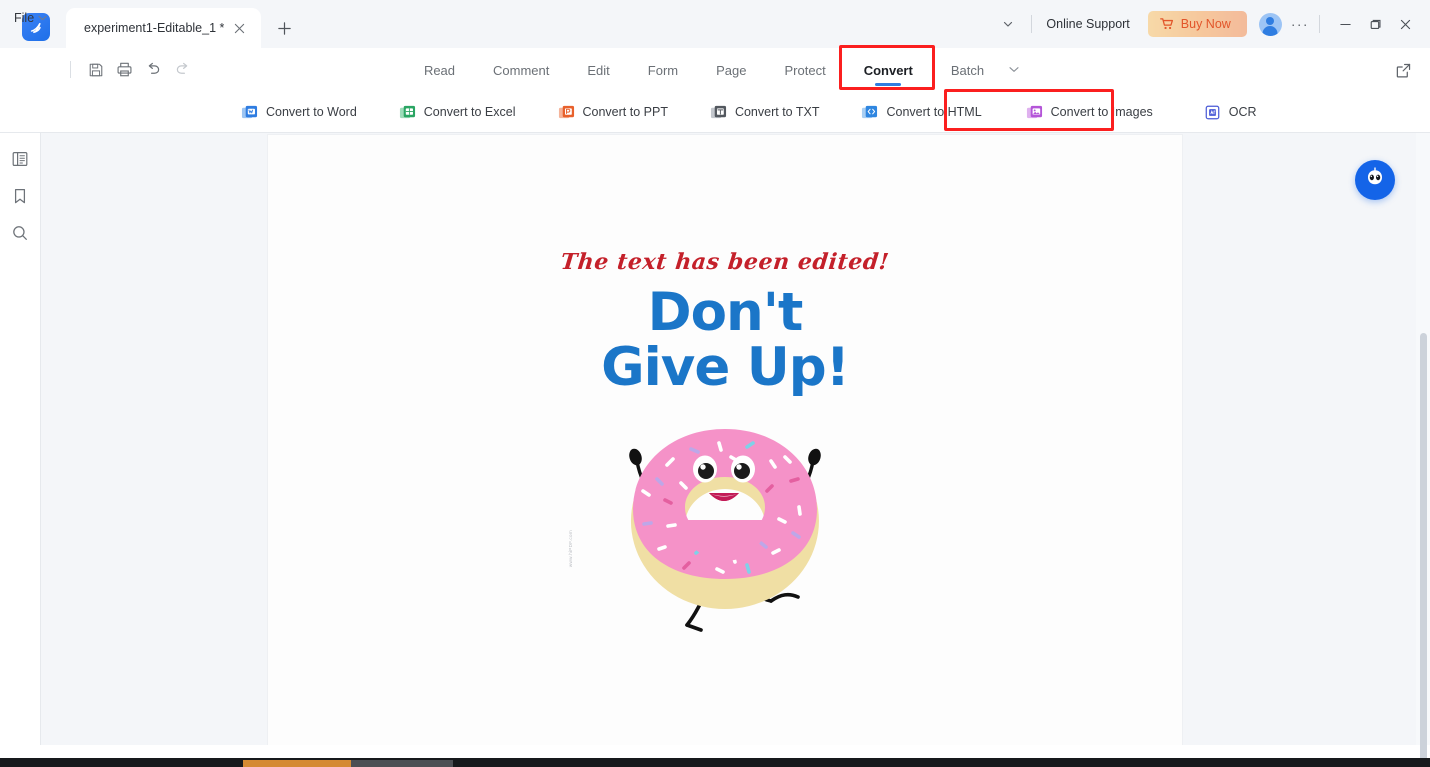 This screenshot has height=767, width=1430. Describe the element at coordinates (715, 24) in the screenshot. I see `title-bar: experiment1-Editable_1 * Online Support` at that location.